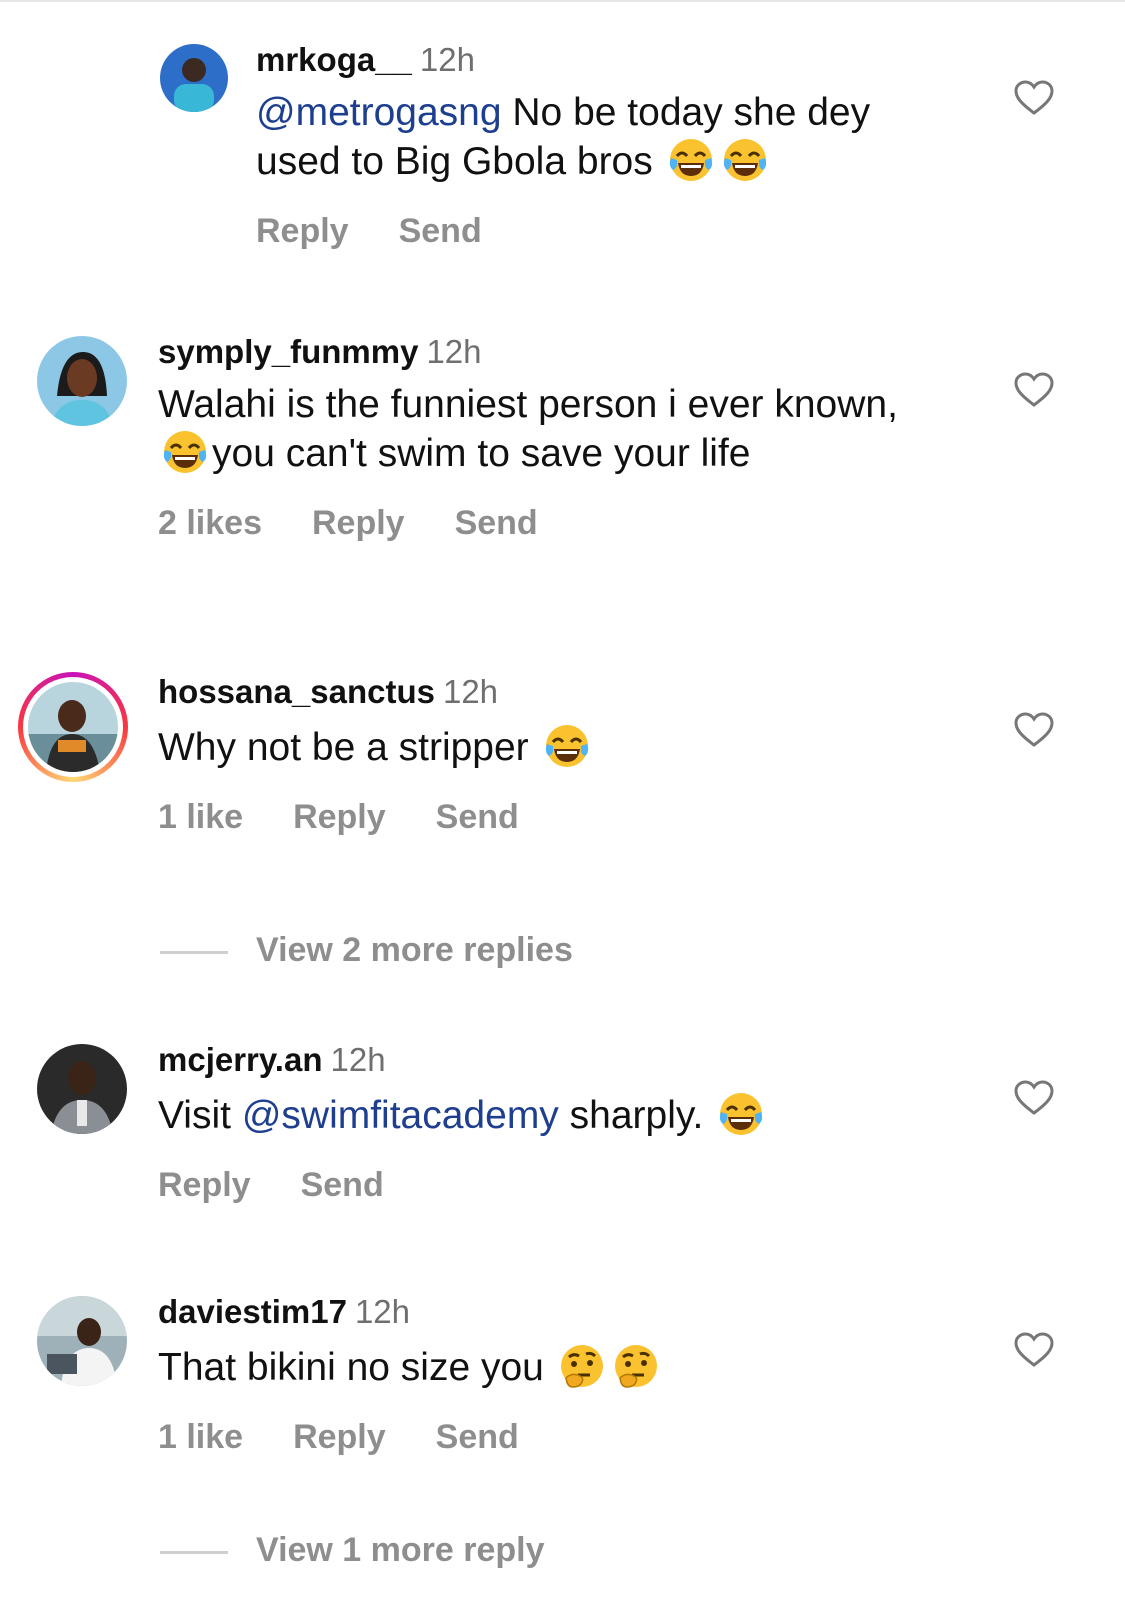 The image size is (1125, 1624). I want to click on comment-text: Why not be a stripper, so click(528, 746).